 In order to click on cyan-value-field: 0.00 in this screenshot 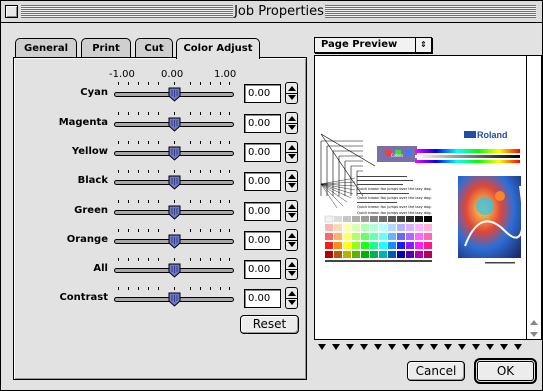, I will do `click(262, 93)`.